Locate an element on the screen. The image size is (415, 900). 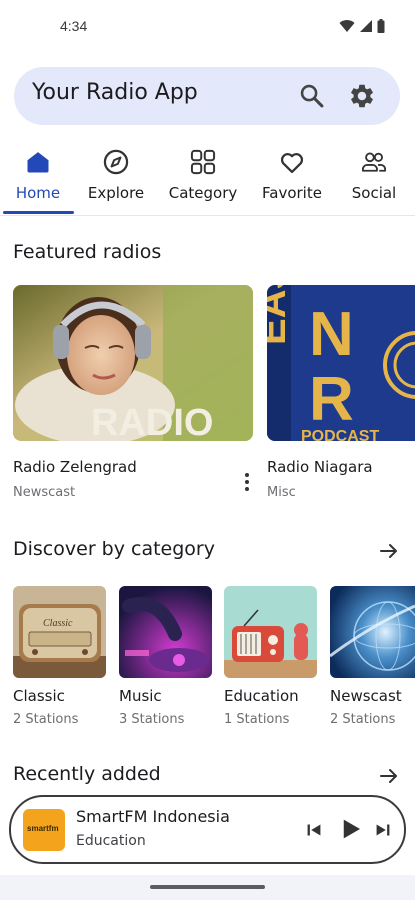
tabs-divider is located at coordinates (207, 215).